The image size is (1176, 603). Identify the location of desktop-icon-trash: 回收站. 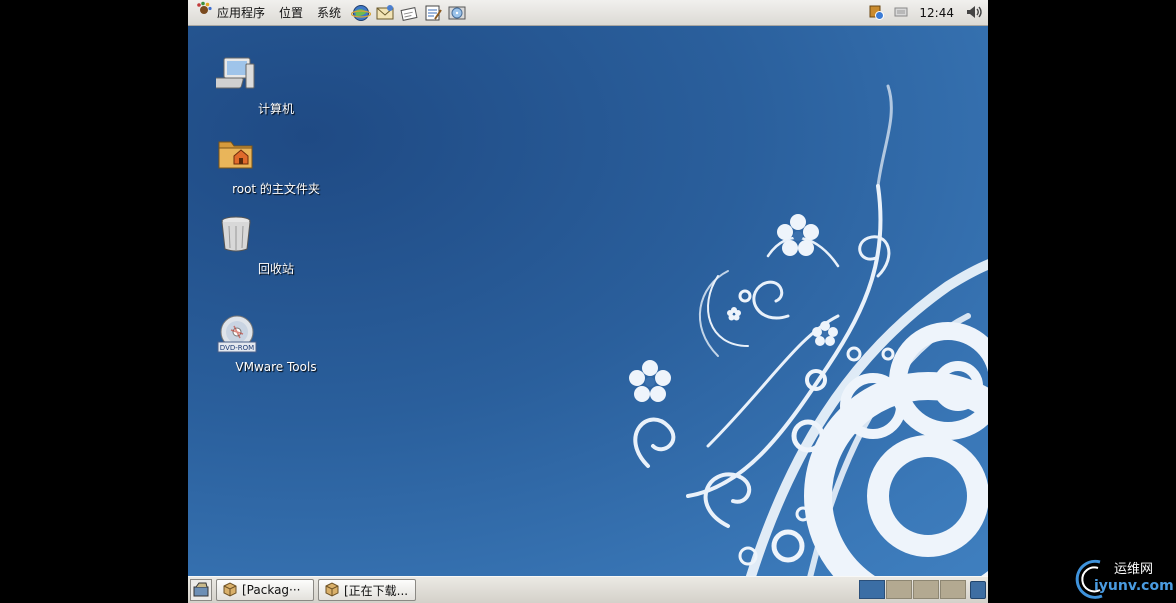
(276, 245).